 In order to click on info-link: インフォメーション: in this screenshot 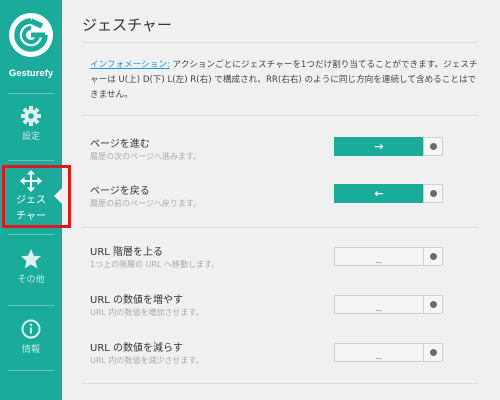, I will do `click(130, 65)`.